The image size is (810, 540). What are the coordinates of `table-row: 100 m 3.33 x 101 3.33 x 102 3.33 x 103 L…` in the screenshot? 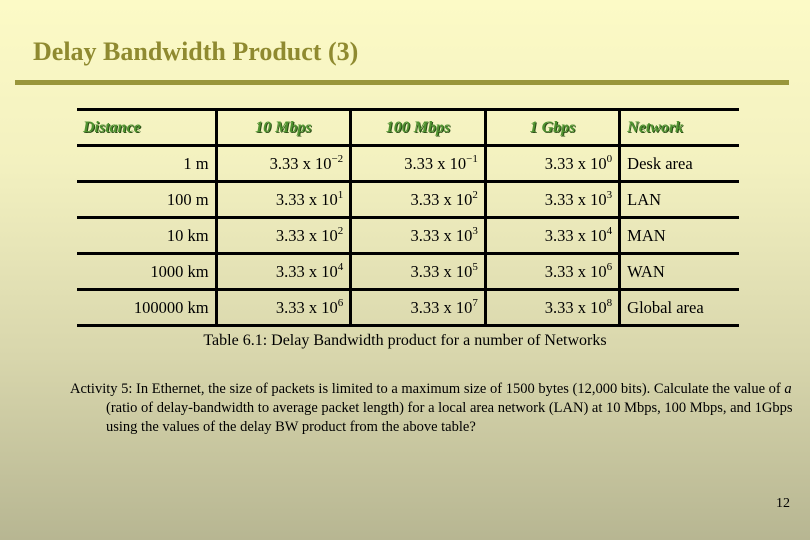 It's located at (408, 199).